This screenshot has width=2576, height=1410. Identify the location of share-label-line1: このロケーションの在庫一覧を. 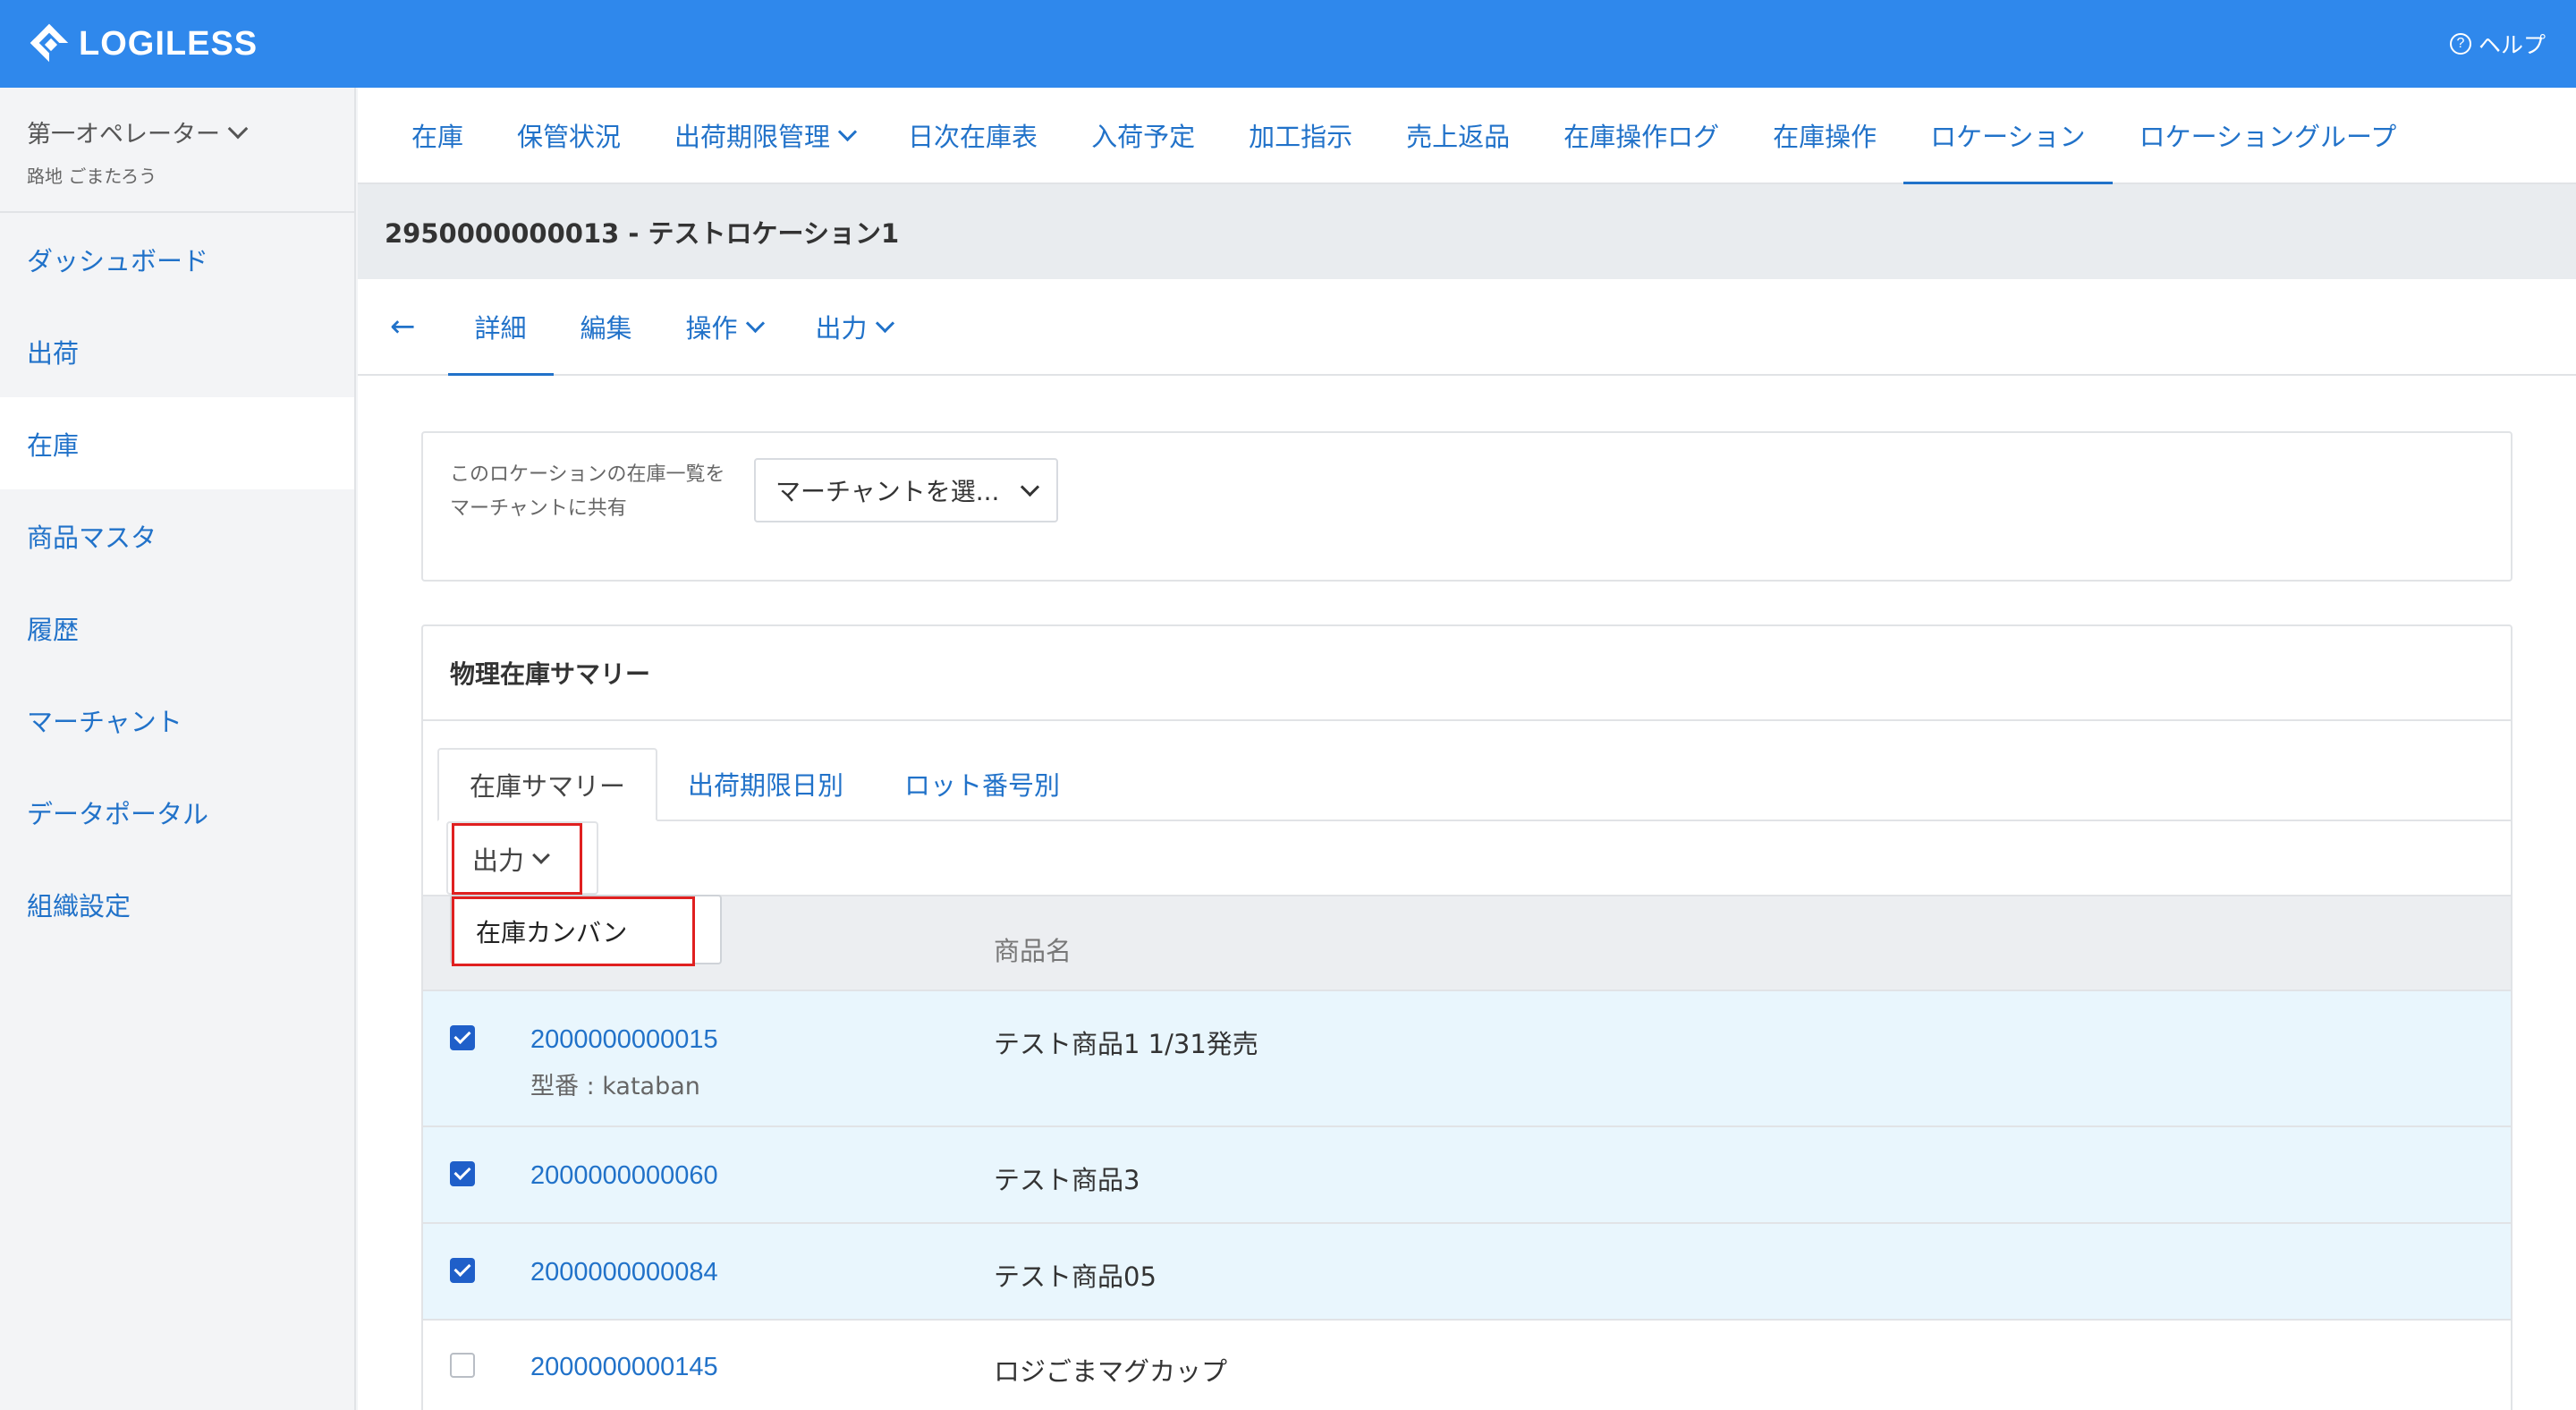
(587, 474).